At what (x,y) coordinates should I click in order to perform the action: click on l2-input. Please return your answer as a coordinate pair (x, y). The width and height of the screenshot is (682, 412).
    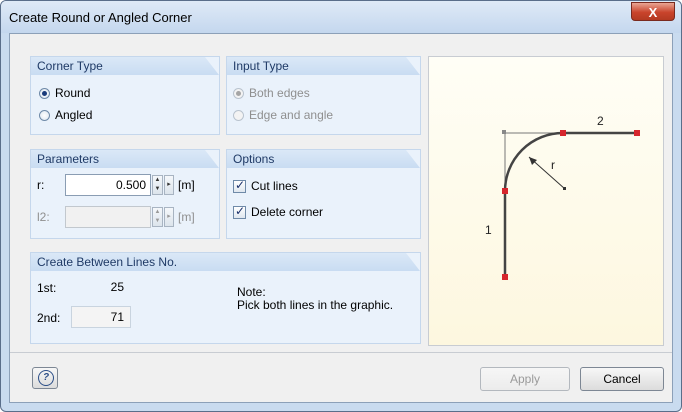
    Looking at the image, I should click on (108, 217).